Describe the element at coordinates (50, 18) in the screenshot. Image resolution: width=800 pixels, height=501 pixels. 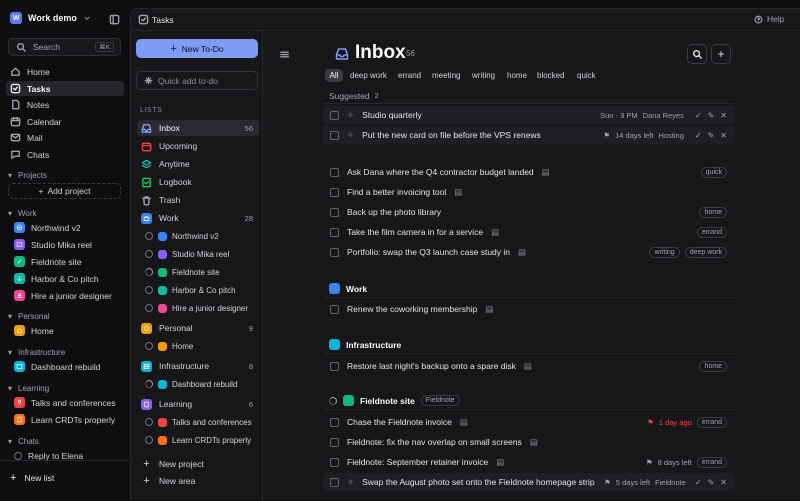
I see `workspace-switcher: W Work demo` at that location.